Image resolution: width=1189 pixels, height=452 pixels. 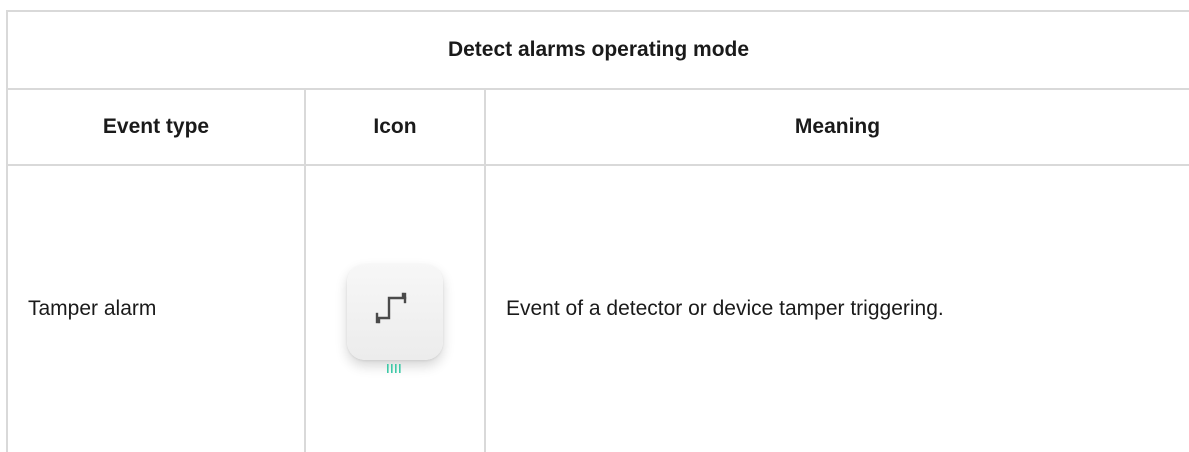 I want to click on tamper-icon, so click(x=395, y=318).